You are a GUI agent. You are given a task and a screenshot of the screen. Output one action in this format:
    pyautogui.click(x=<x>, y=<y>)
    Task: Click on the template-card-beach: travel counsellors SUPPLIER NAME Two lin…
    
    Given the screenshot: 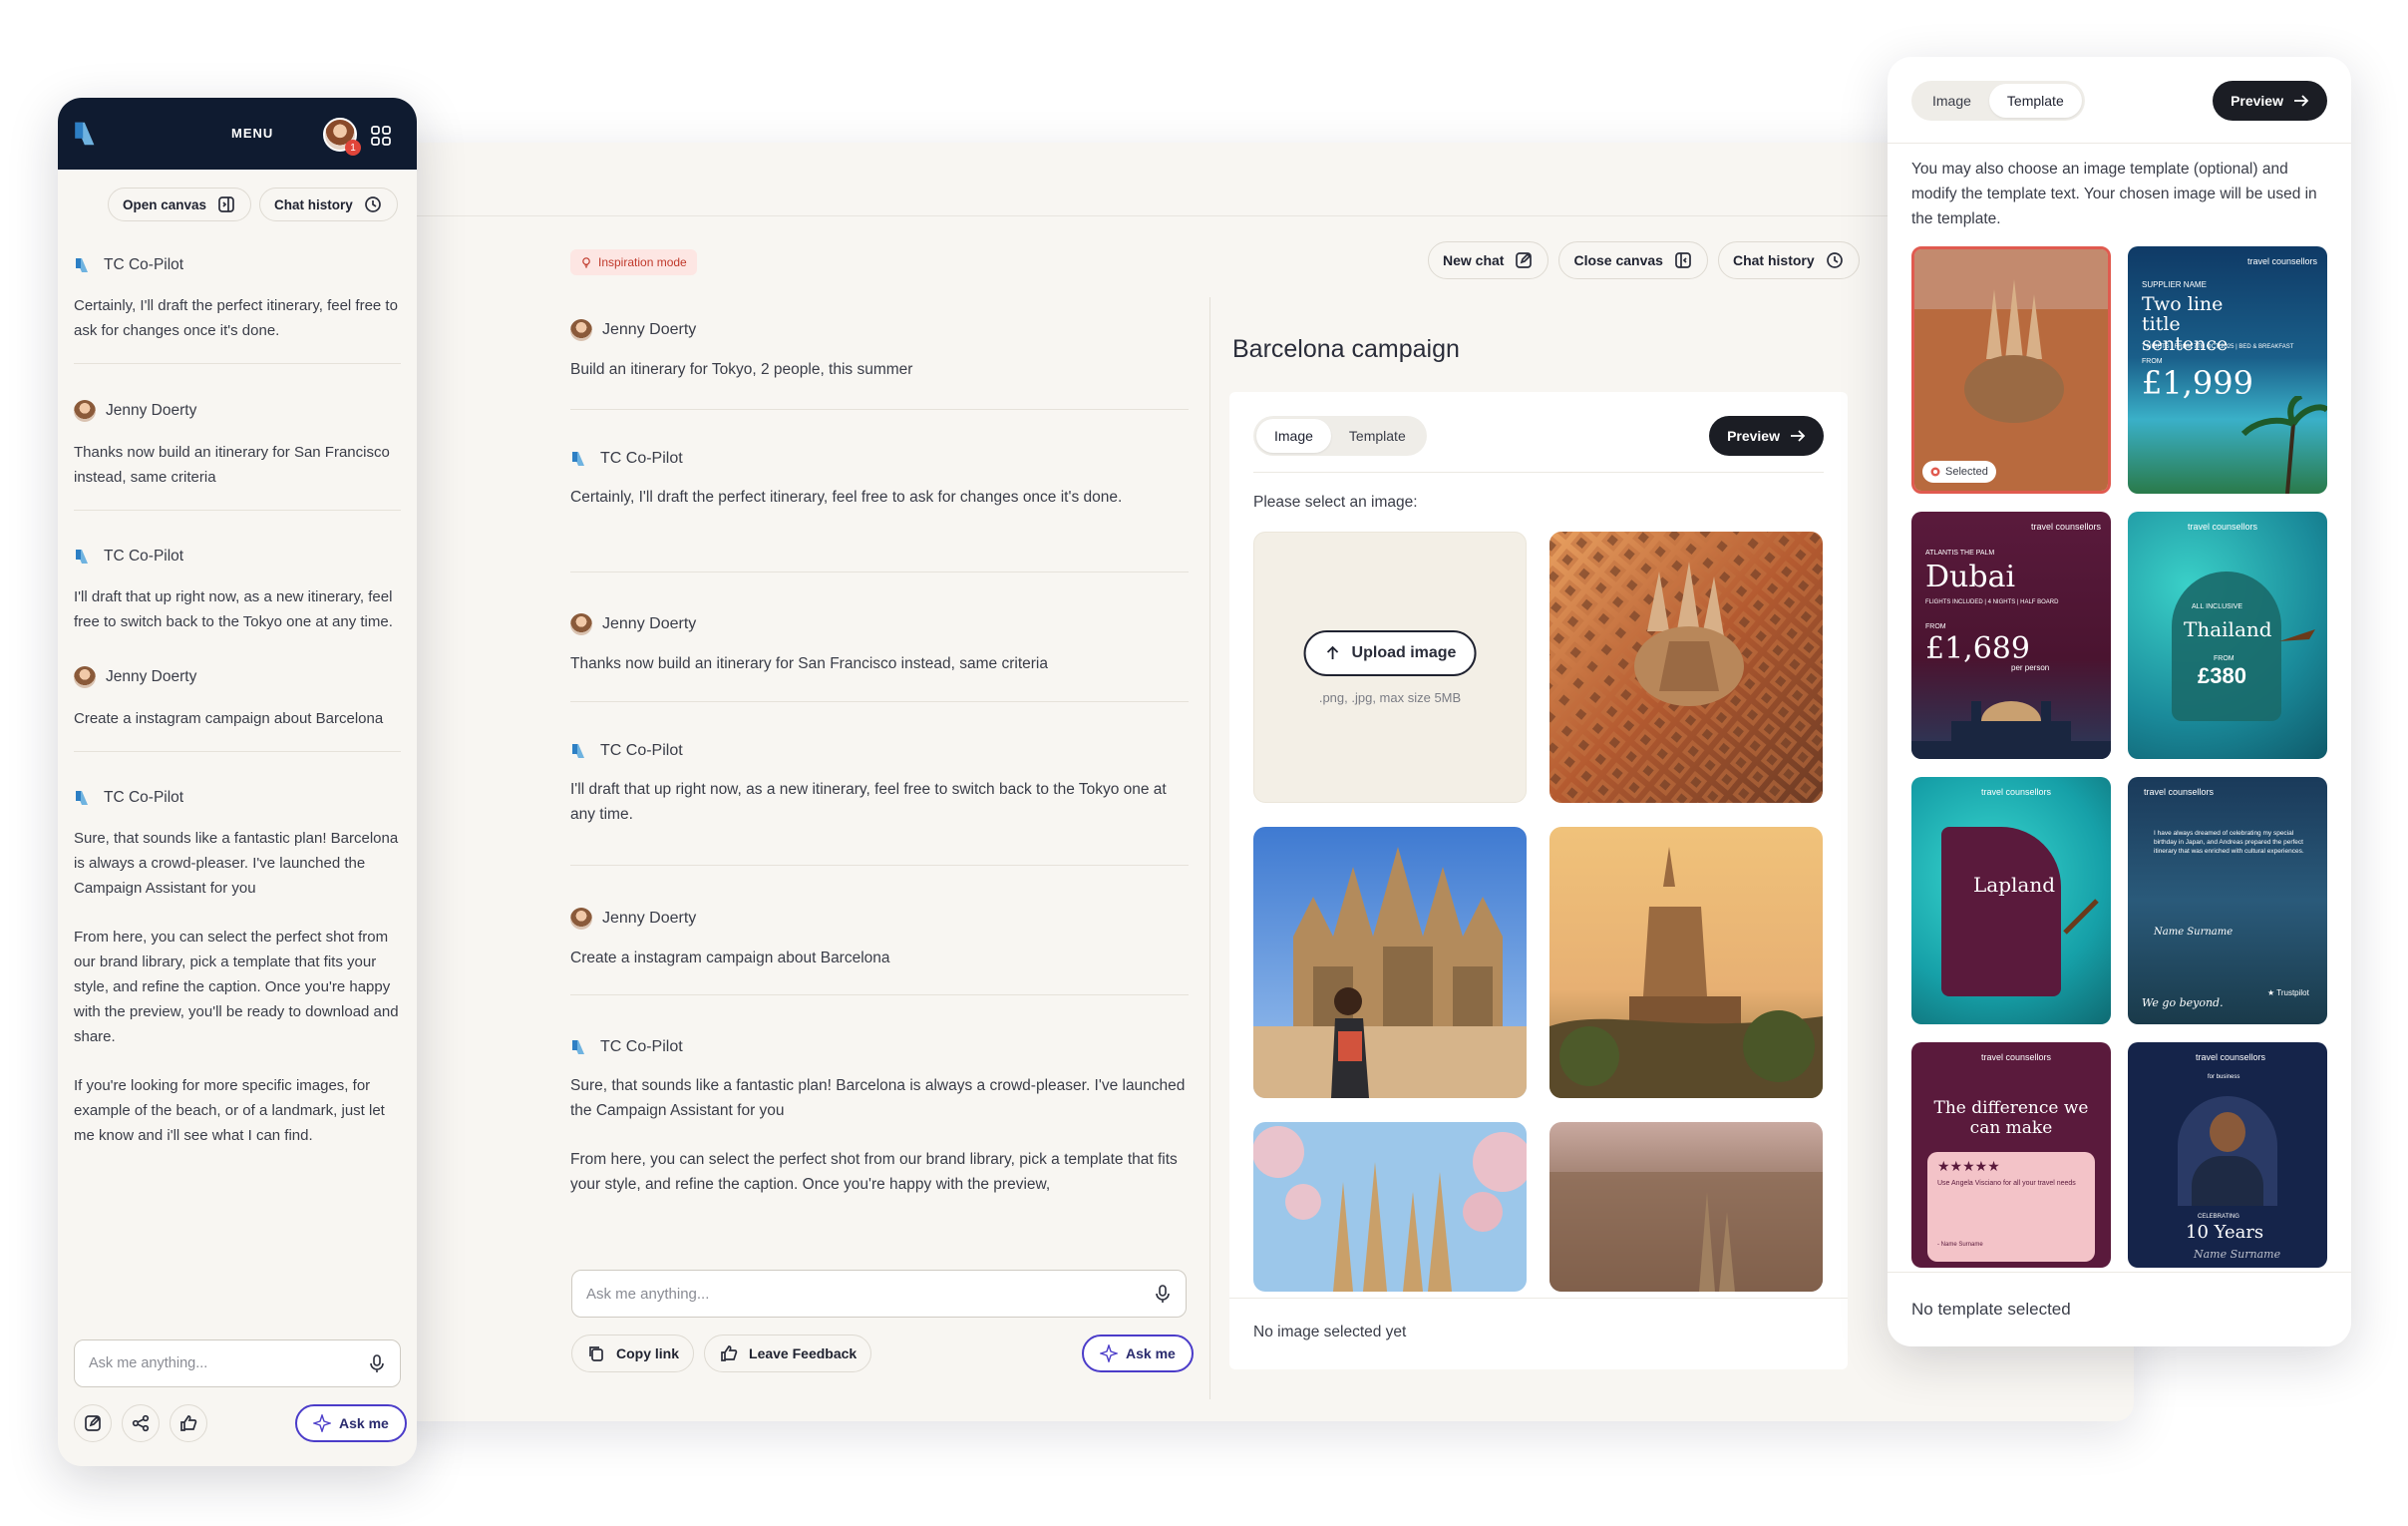 What is the action you would take?
    pyautogui.click(x=2228, y=370)
    